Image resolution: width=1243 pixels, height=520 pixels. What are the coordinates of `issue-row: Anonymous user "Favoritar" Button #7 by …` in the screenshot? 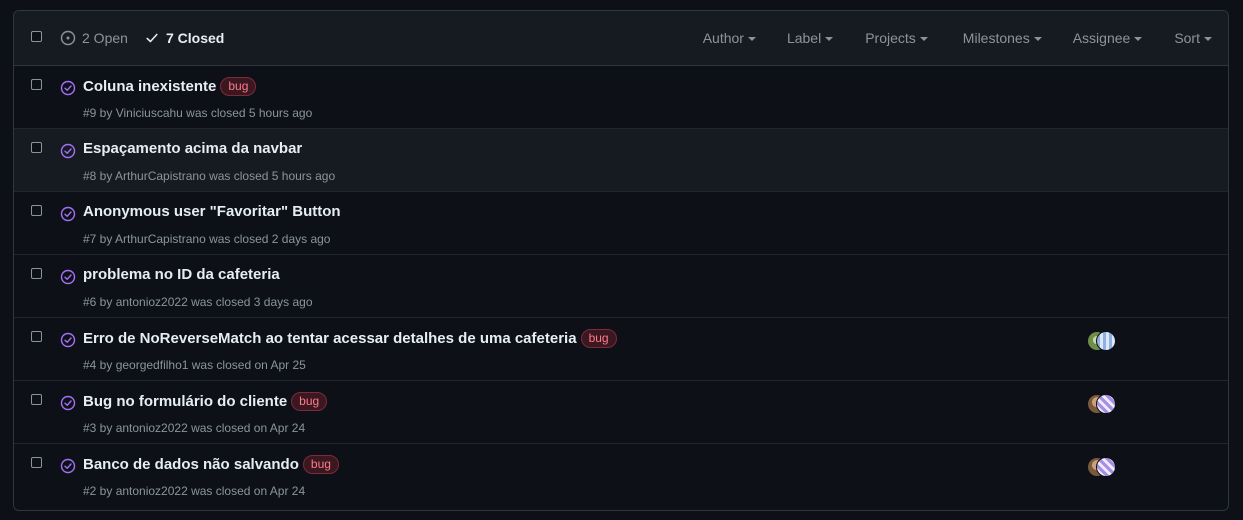 It's located at (621, 223).